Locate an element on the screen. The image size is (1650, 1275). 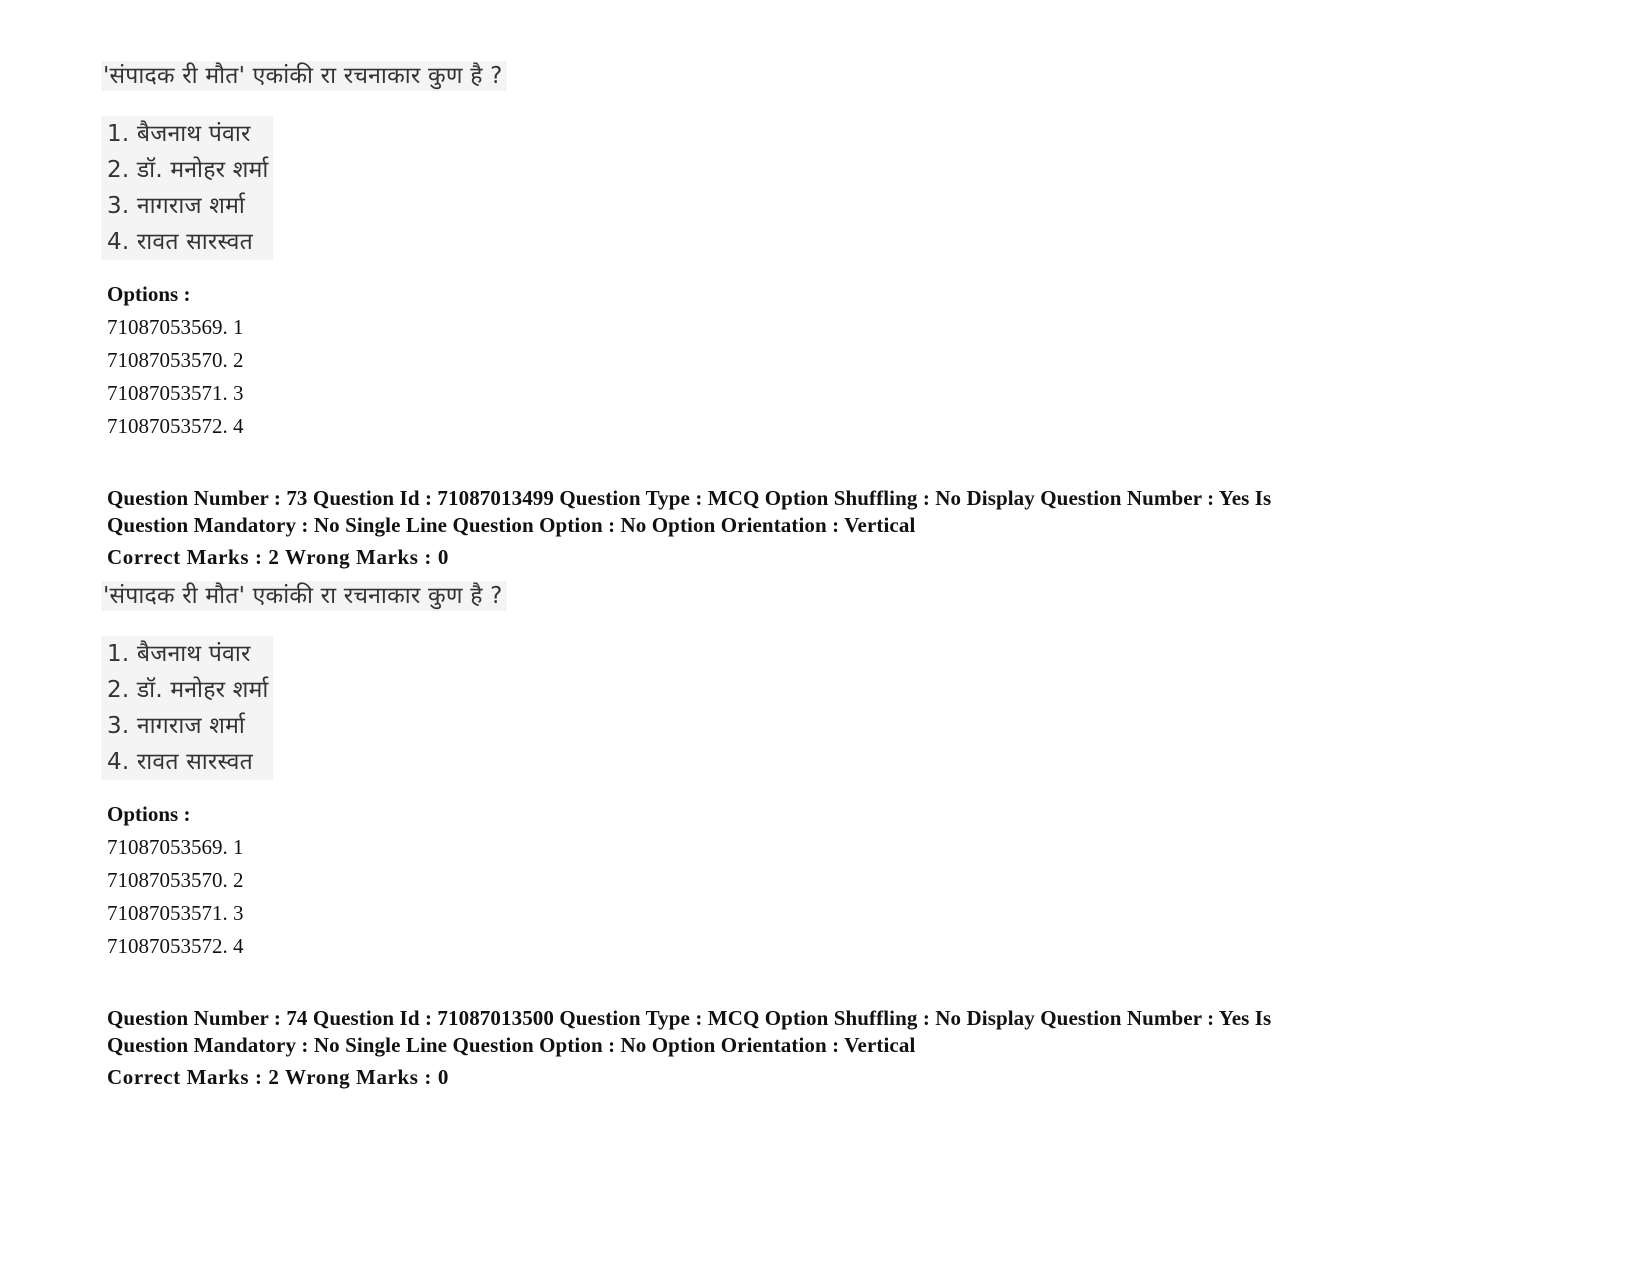
question-74-marks: Correct Marks : 2 Wrong Marks : 0 is located at coordinates (278, 1077).